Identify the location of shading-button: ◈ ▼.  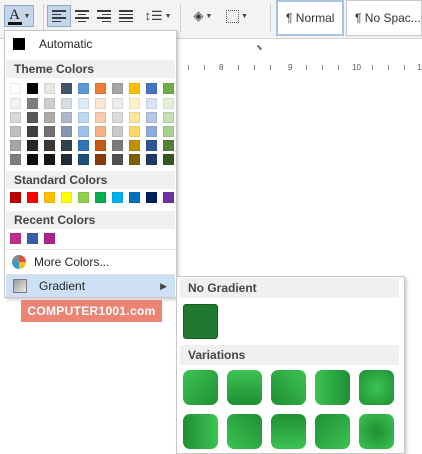
(203, 16).